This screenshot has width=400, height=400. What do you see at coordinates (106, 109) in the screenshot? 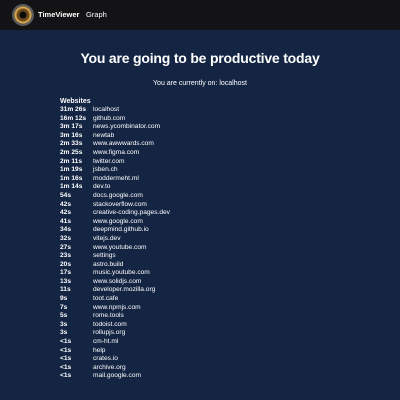
I see `website-domain: localhost` at bounding box center [106, 109].